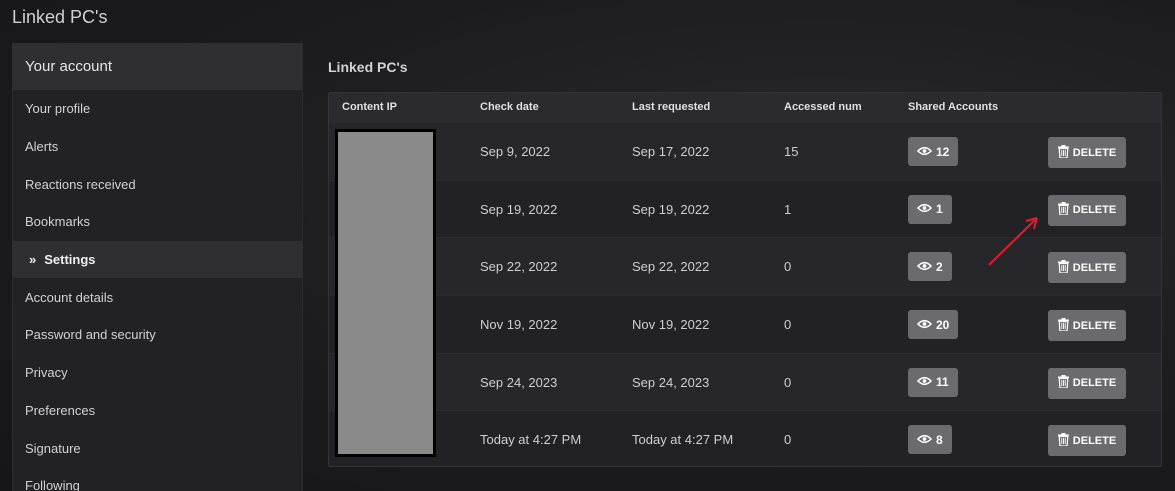 Image resolution: width=1175 pixels, height=491 pixels. What do you see at coordinates (369, 107) in the screenshot?
I see `column-header-content-ip: Content IP` at bounding box center [369, 107].